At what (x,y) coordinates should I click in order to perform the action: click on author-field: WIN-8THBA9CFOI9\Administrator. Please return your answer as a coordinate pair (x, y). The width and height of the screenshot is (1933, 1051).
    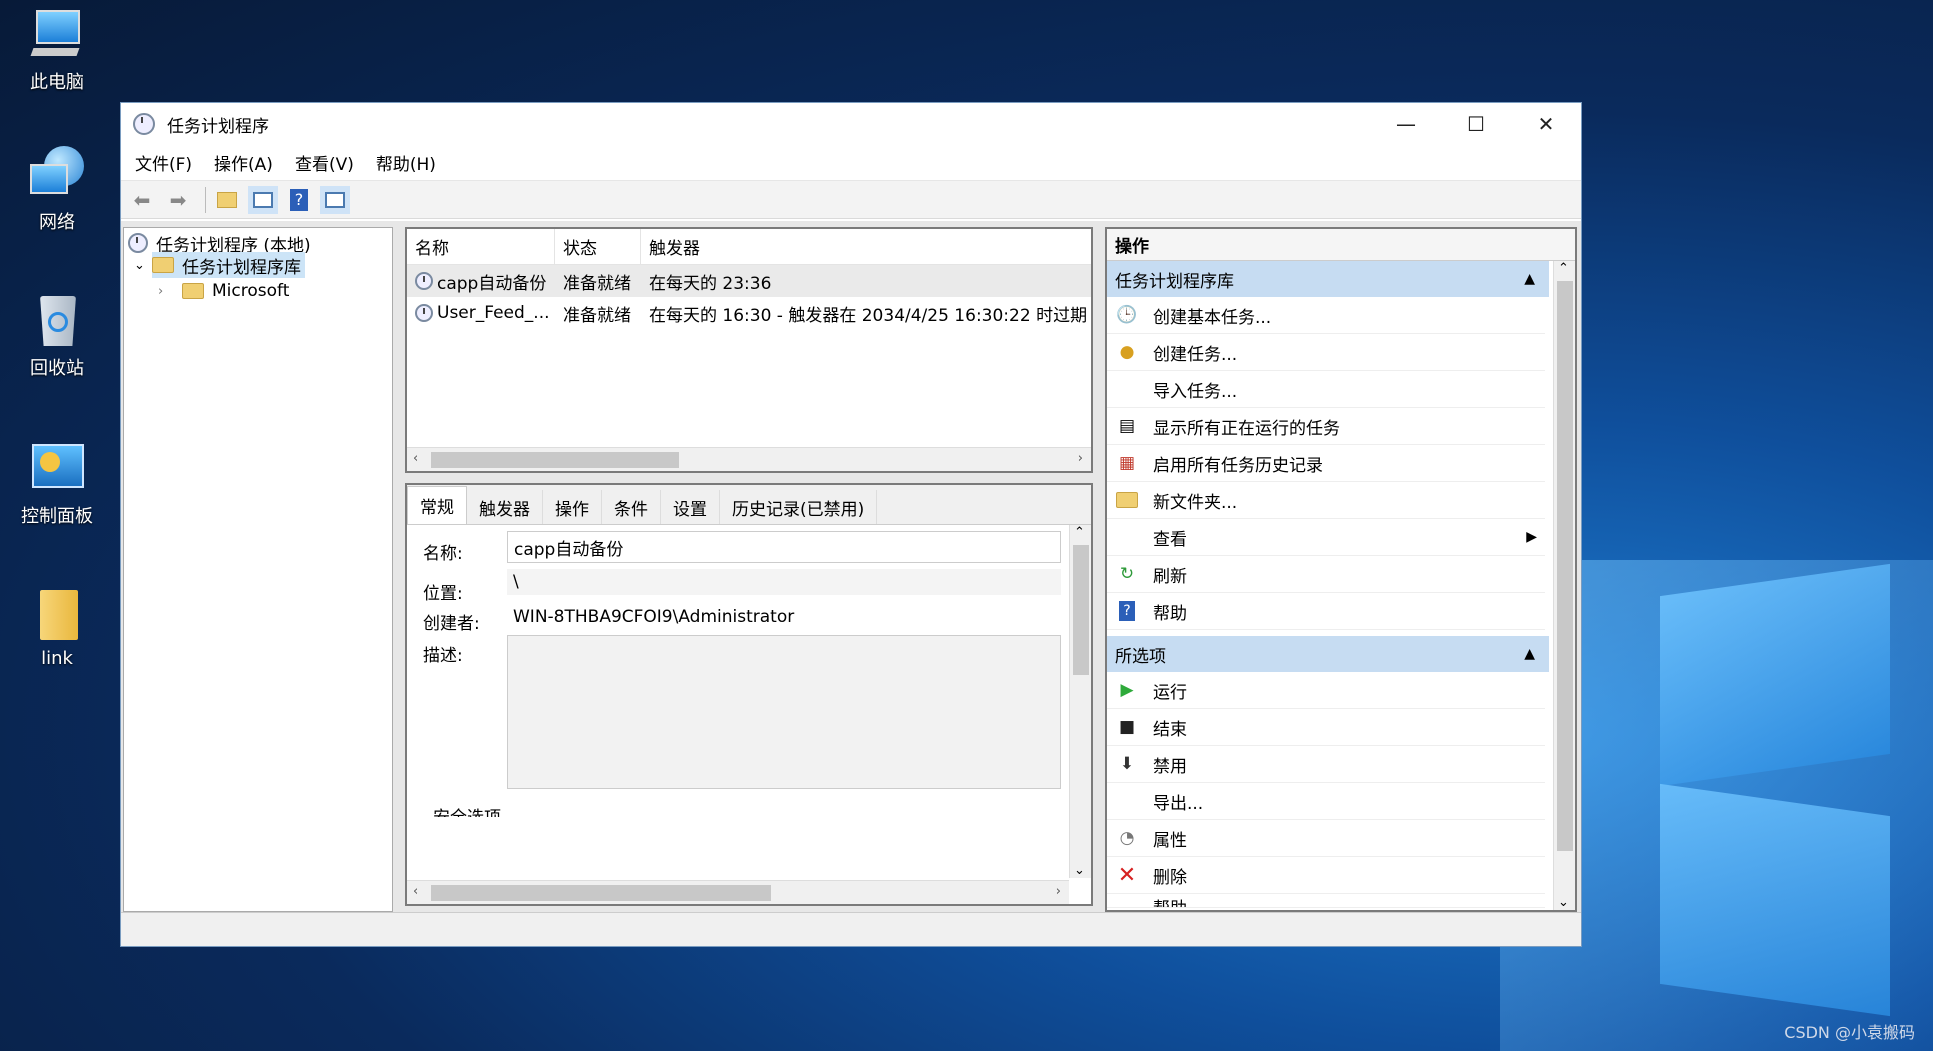
    Looking at the image, I should click on (784, 617).